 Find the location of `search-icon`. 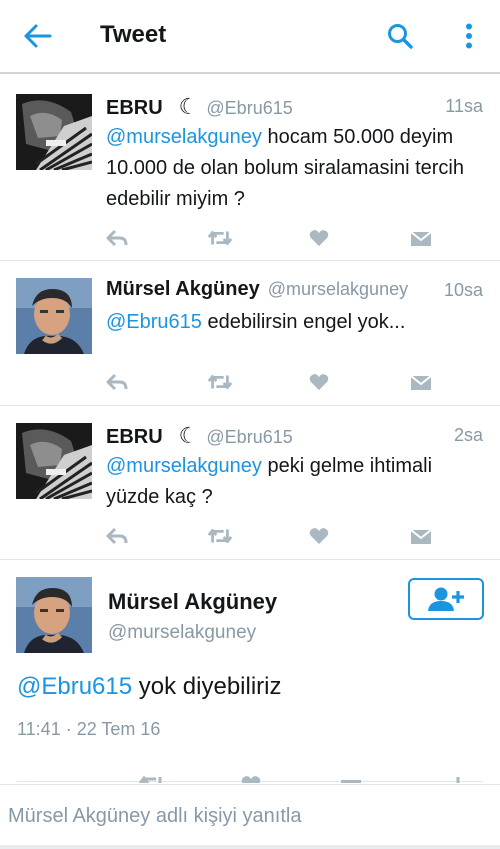

search-icon is located at coordinates (400, 36).